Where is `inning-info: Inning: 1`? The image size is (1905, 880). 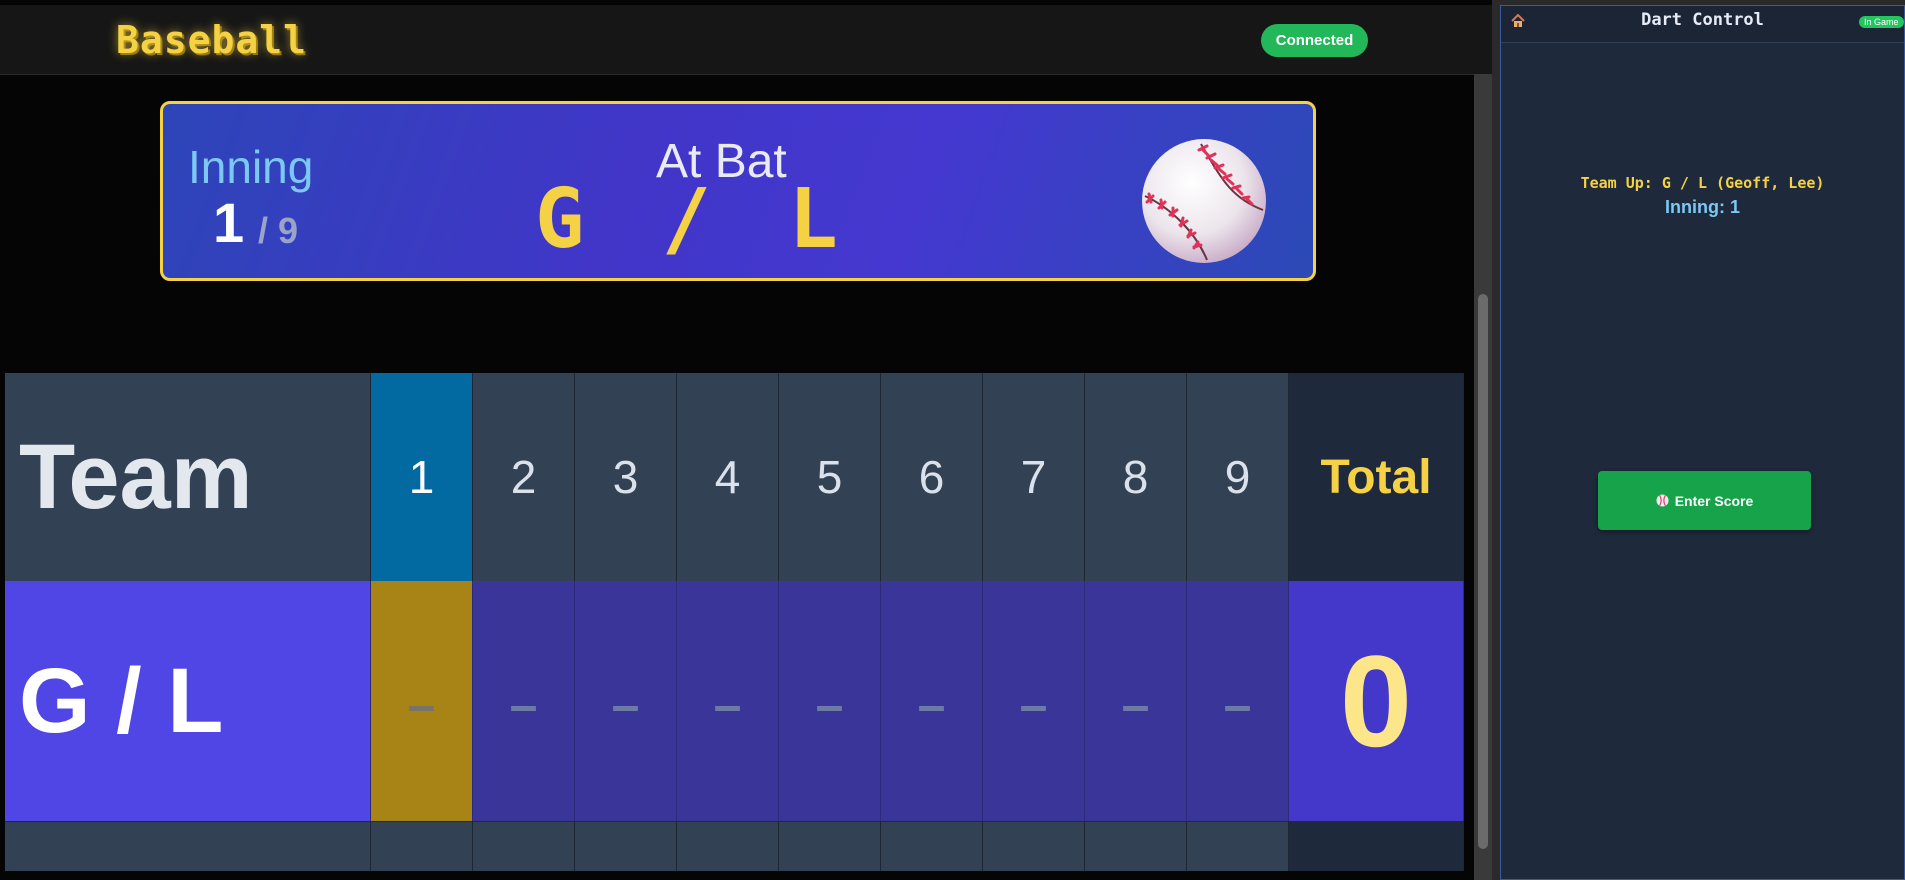
inning-info: Inning: 1 is located at coordinates (1702, 207).